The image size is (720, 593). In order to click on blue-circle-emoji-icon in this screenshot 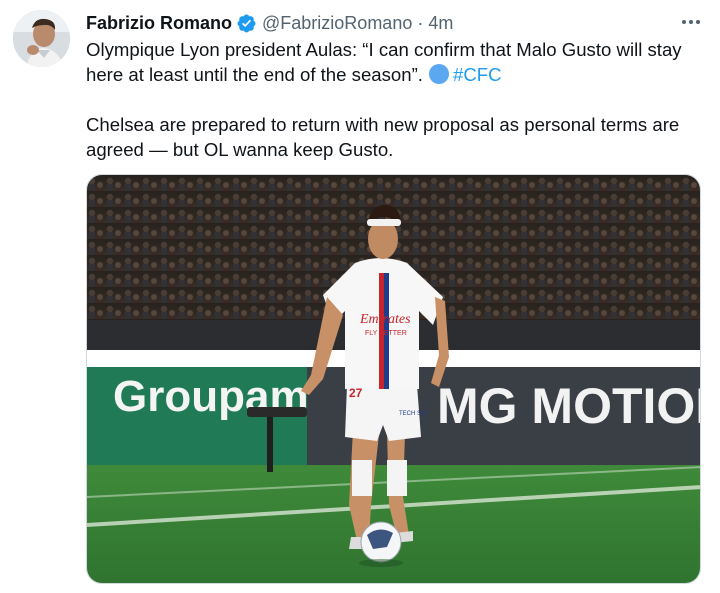, I will do `click(438, 74)`.